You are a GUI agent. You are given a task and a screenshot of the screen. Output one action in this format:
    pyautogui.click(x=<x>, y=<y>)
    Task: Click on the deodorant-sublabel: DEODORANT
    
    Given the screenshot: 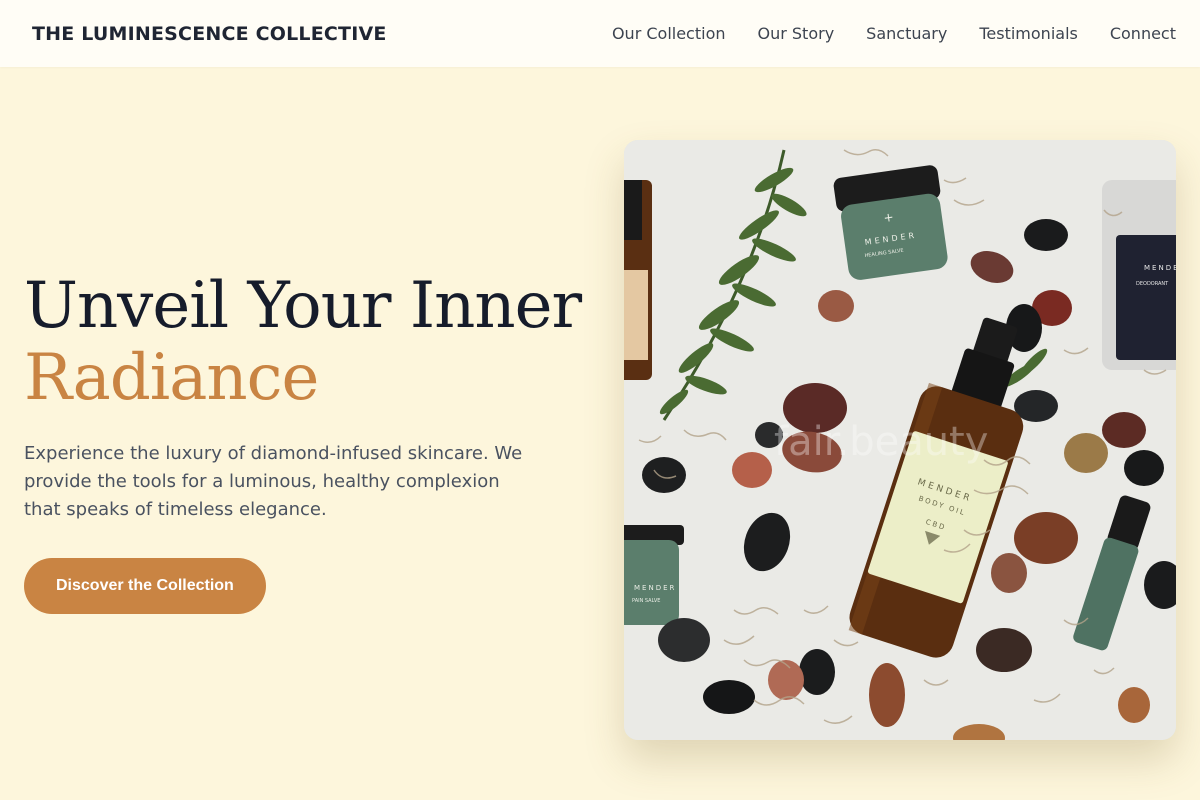 What is the action you would take?
    pyautogui.click(x=1152, y=284)
    